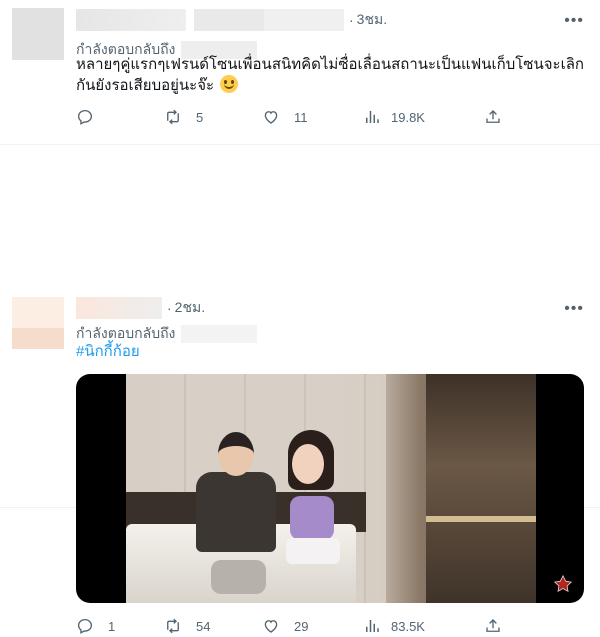  Describe the element at coordinates (95, 626) in the screenshot. I see `reply-button: 1` at that location.